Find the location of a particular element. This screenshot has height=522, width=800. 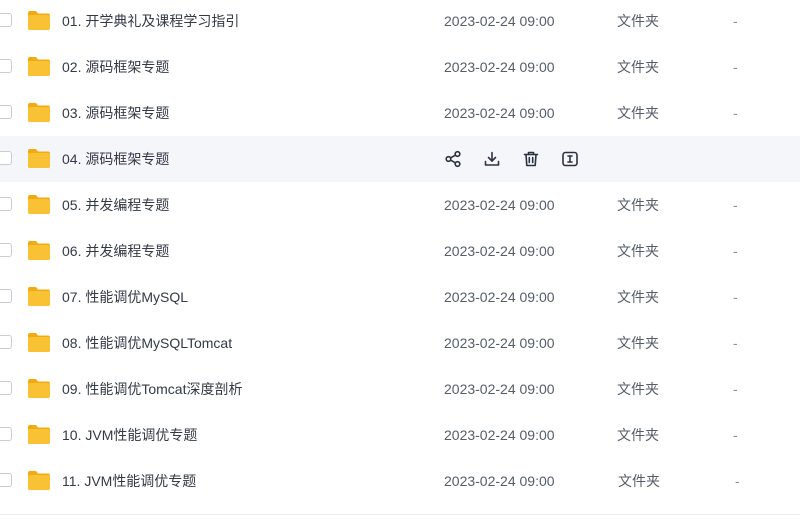

list-divider is located at coordinates (400, 514).